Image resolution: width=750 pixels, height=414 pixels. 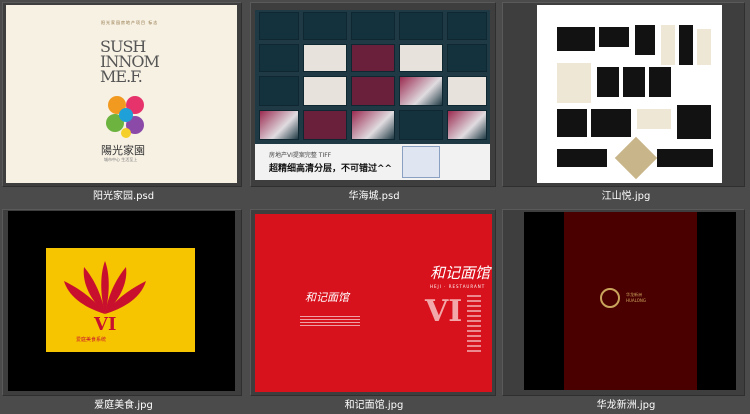 I want to click on file-name-label: 阳光家园.psd, so click(x=123, y=196).